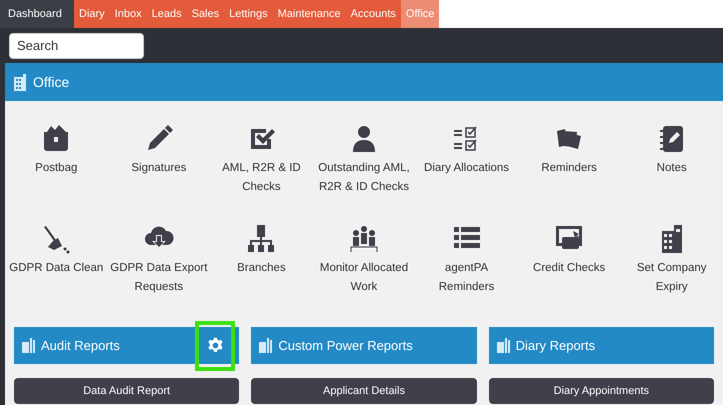  What do you see at coordinates (671, 278) in the screenshot?
I see `tile-link: Set Company Expiry` at bounding box center [671, 278].